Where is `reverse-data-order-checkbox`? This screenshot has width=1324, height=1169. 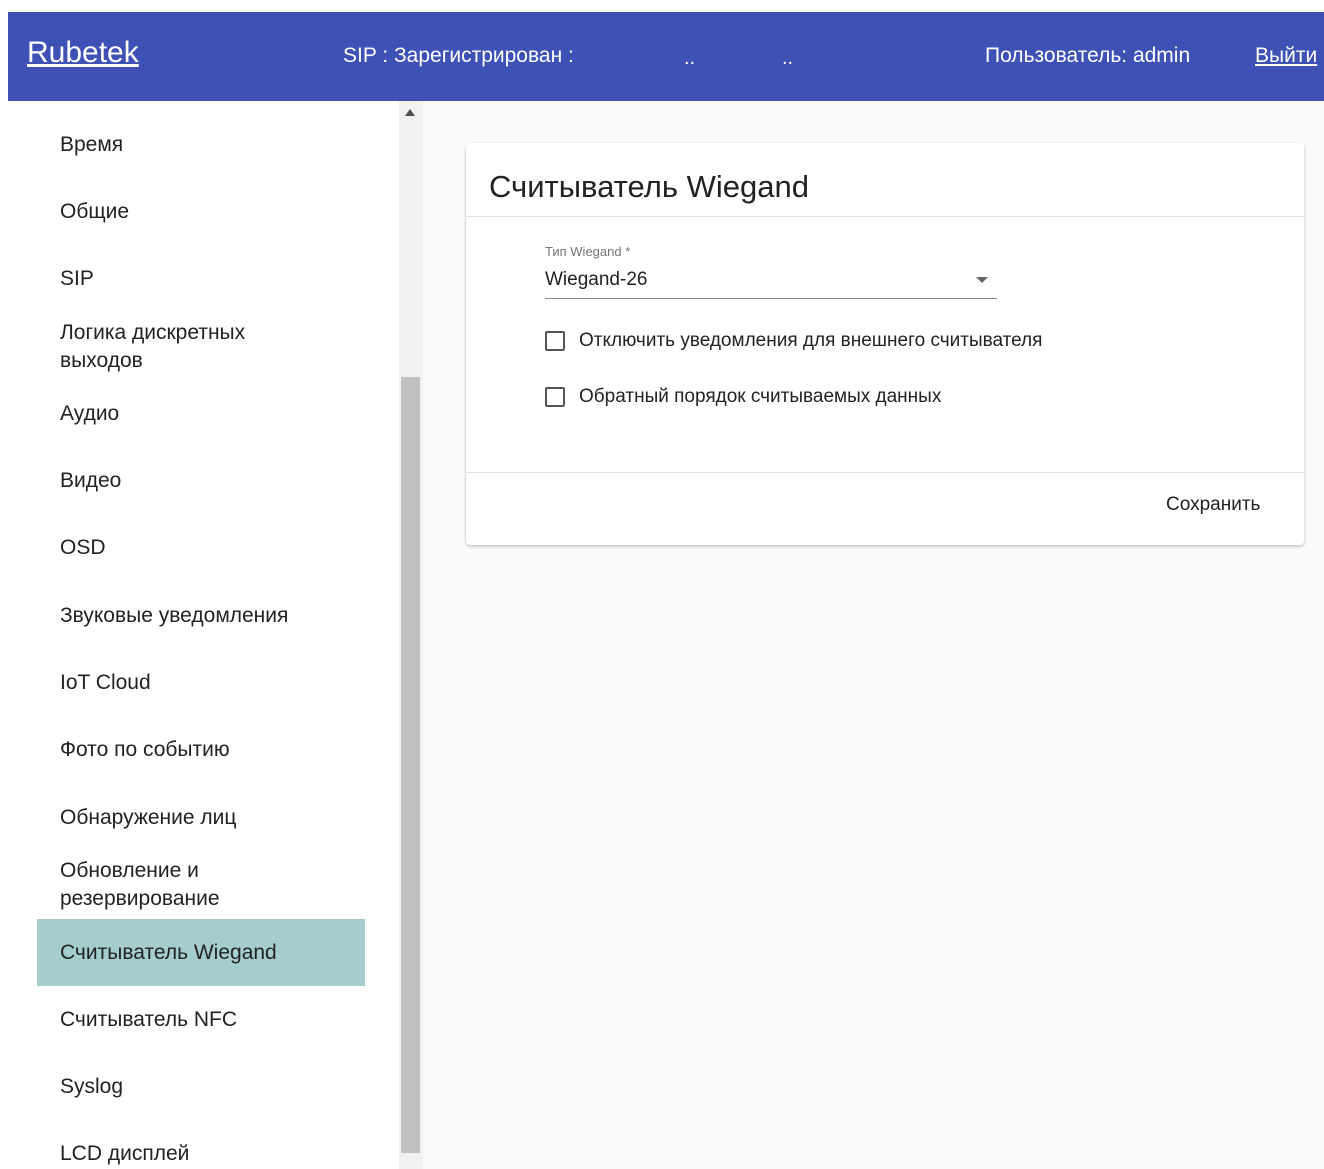
reverse-data-order-checkbox is located at coordinates (555, 397).